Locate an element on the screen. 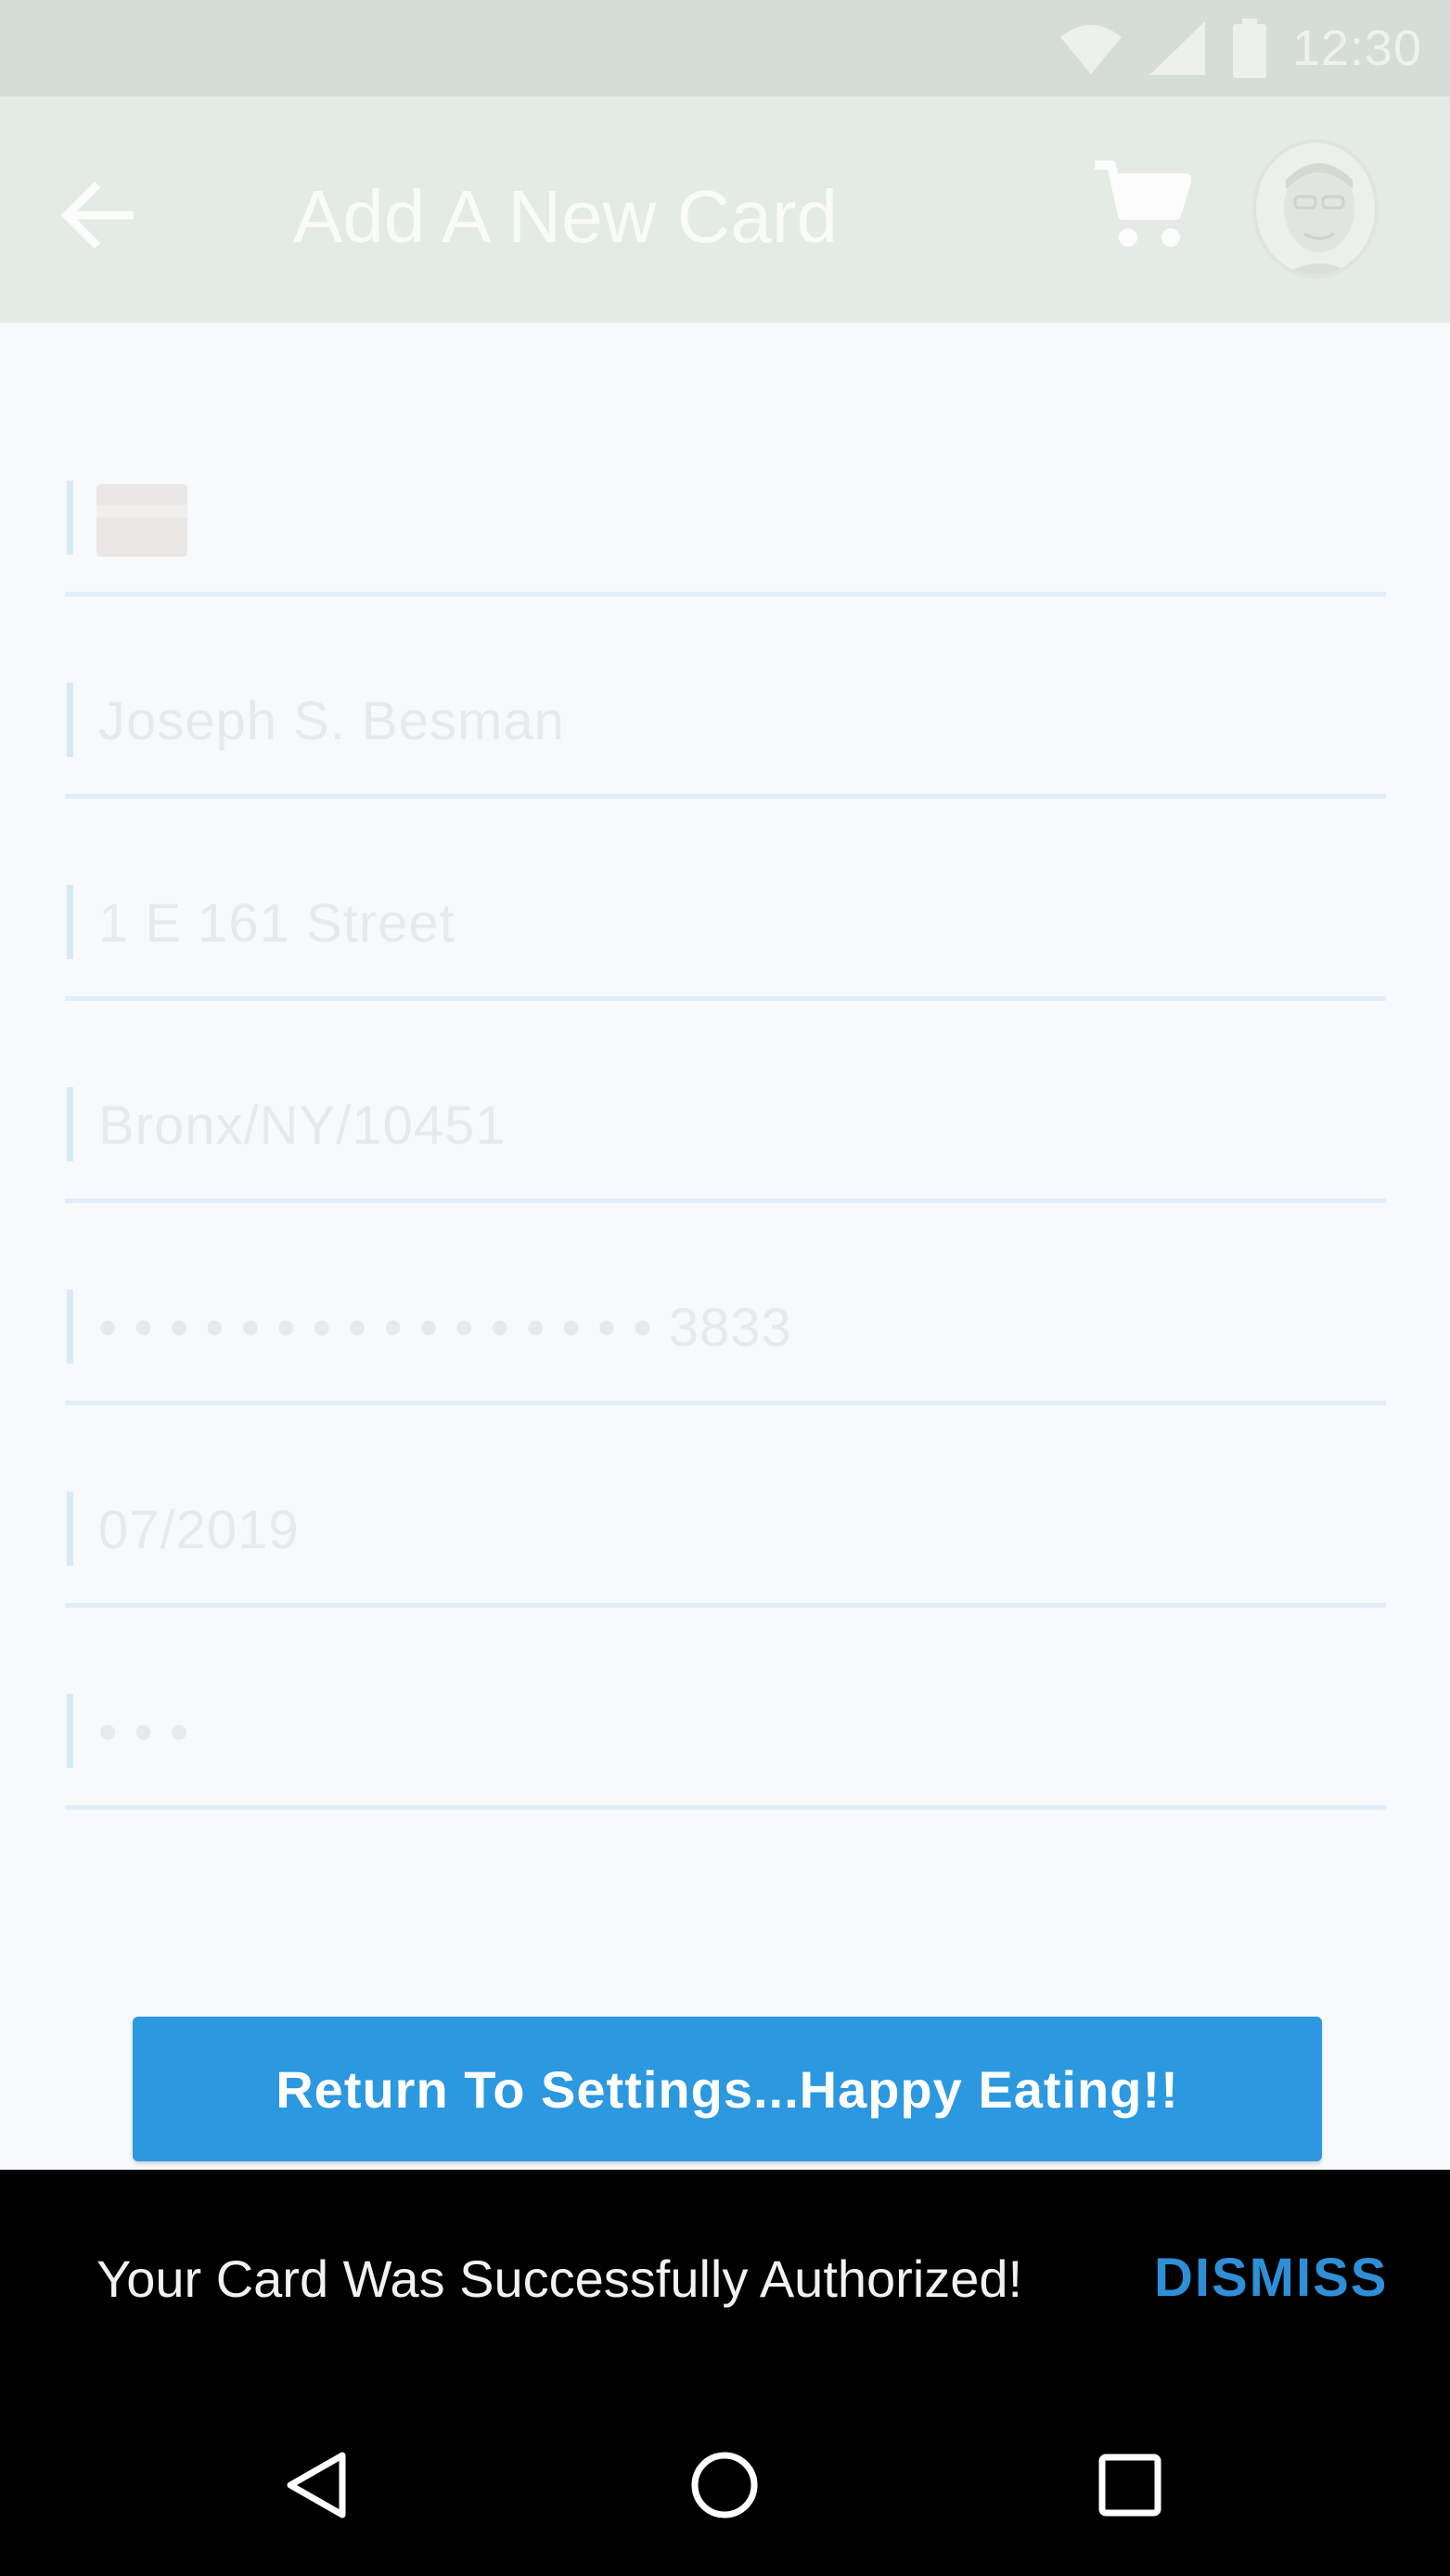 The image size is (1450, 2576). app-bar: Add A New Card is located at coordinates (725, 209).